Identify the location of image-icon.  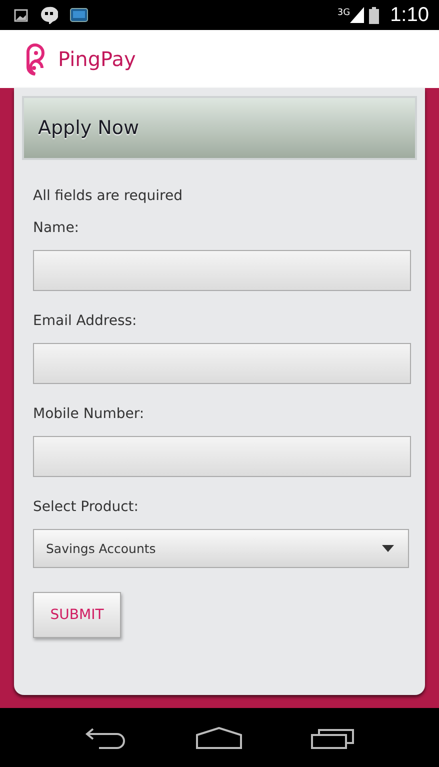
(21, 15).